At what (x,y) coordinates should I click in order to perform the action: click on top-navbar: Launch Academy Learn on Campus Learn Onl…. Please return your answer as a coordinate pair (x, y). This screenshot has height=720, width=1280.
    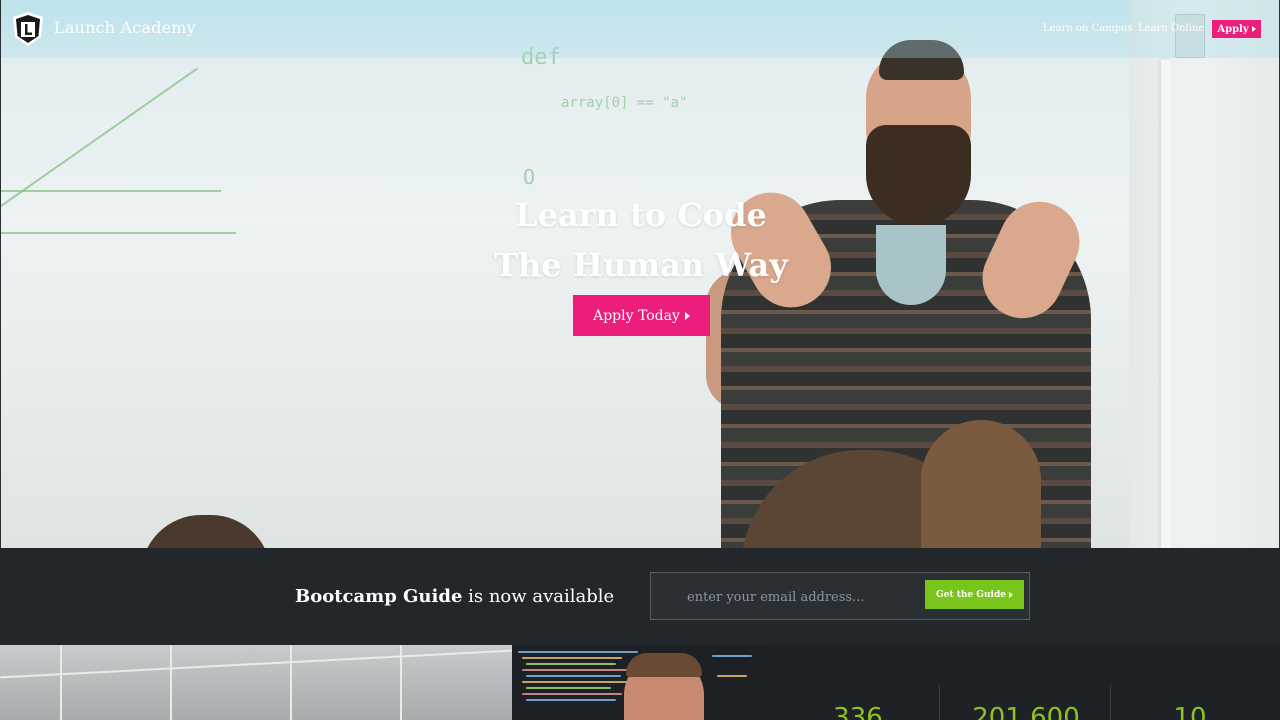
    Looking at the image, I should click on (640, 29).